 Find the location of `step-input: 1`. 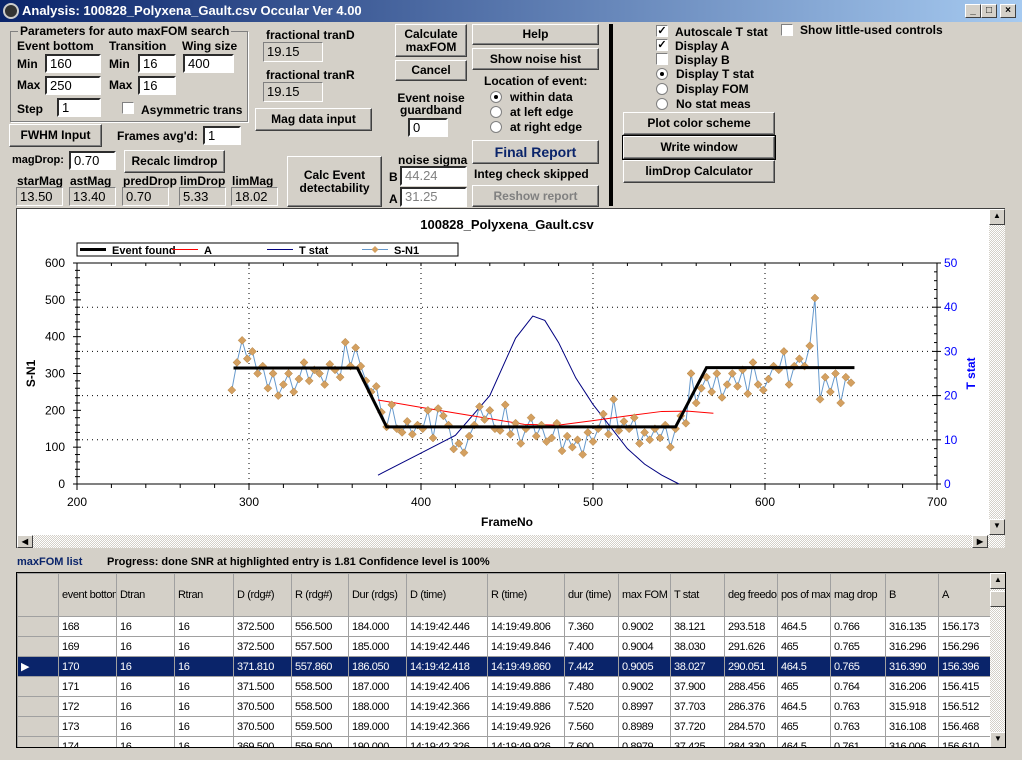

step-input: 1 is located at coordinates (79, 107).